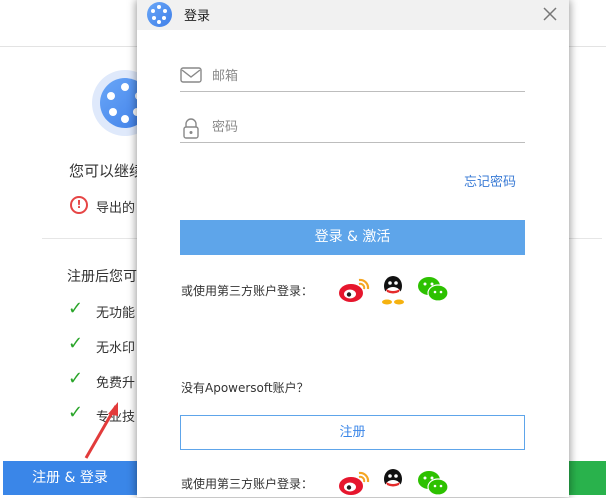  What do you see at coordinates (101, 430) in the screenshot?
I see `red-arrow-icon` at bounding box center [101, 430].